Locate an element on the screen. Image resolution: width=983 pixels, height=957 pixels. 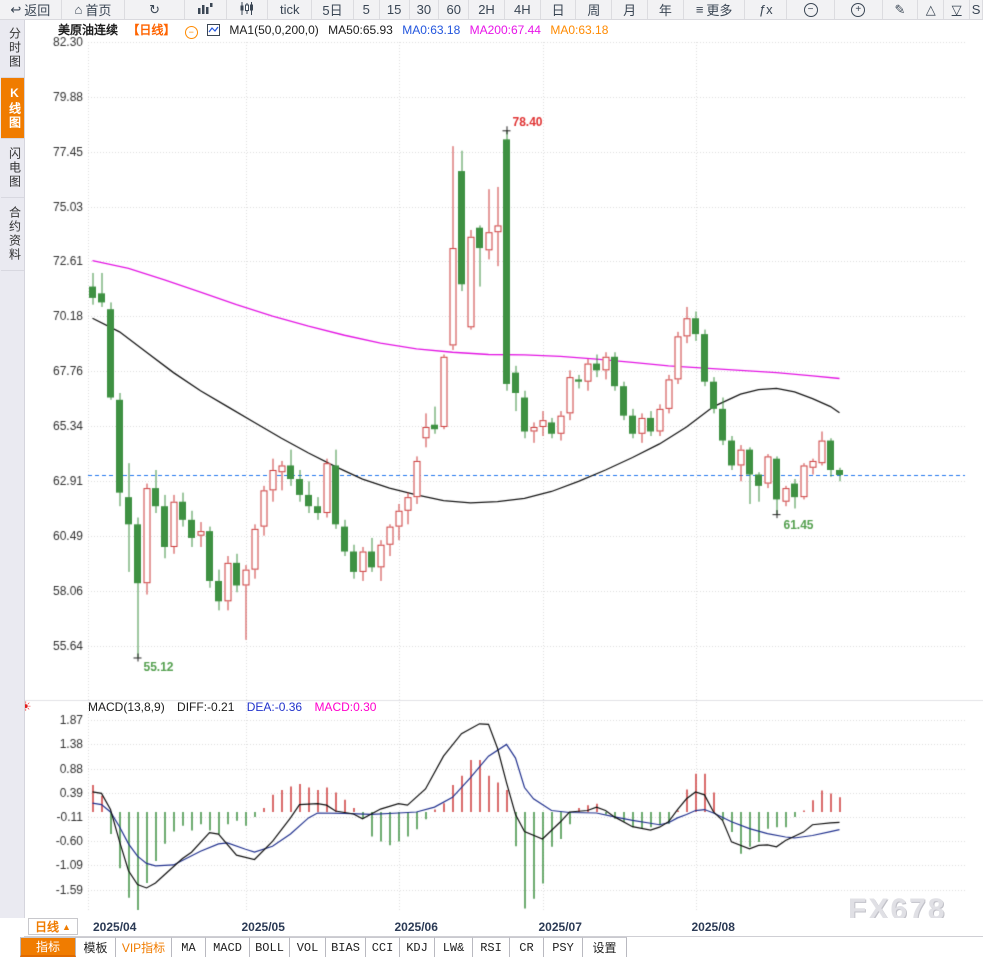
tab-PSY: PSY is located at coordinates (563, 947).